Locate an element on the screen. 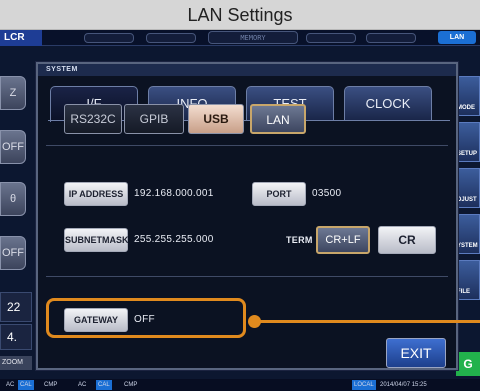 The image size is (480, 391). port-button: PORT is located at coordinates (279, 194).